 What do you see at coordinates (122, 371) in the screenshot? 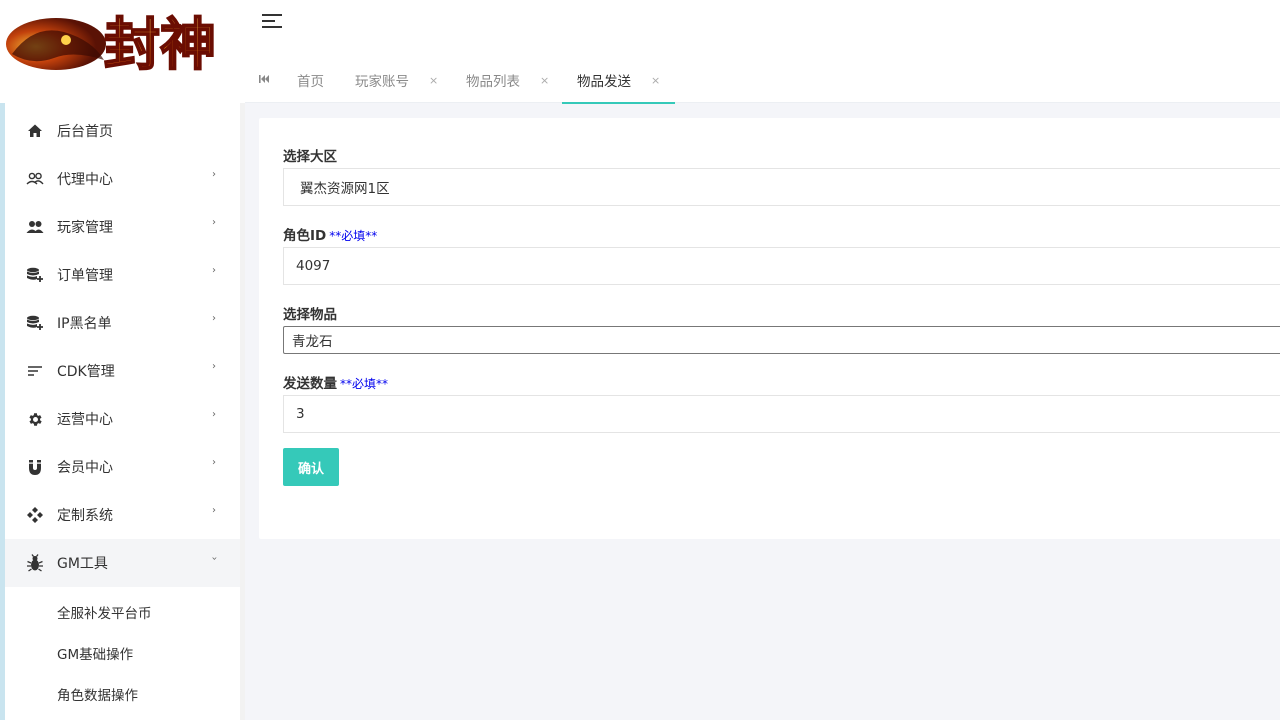
I see `sidebar-item-cdk-management: CDK管理 ›` at bounding box center [122, 371].